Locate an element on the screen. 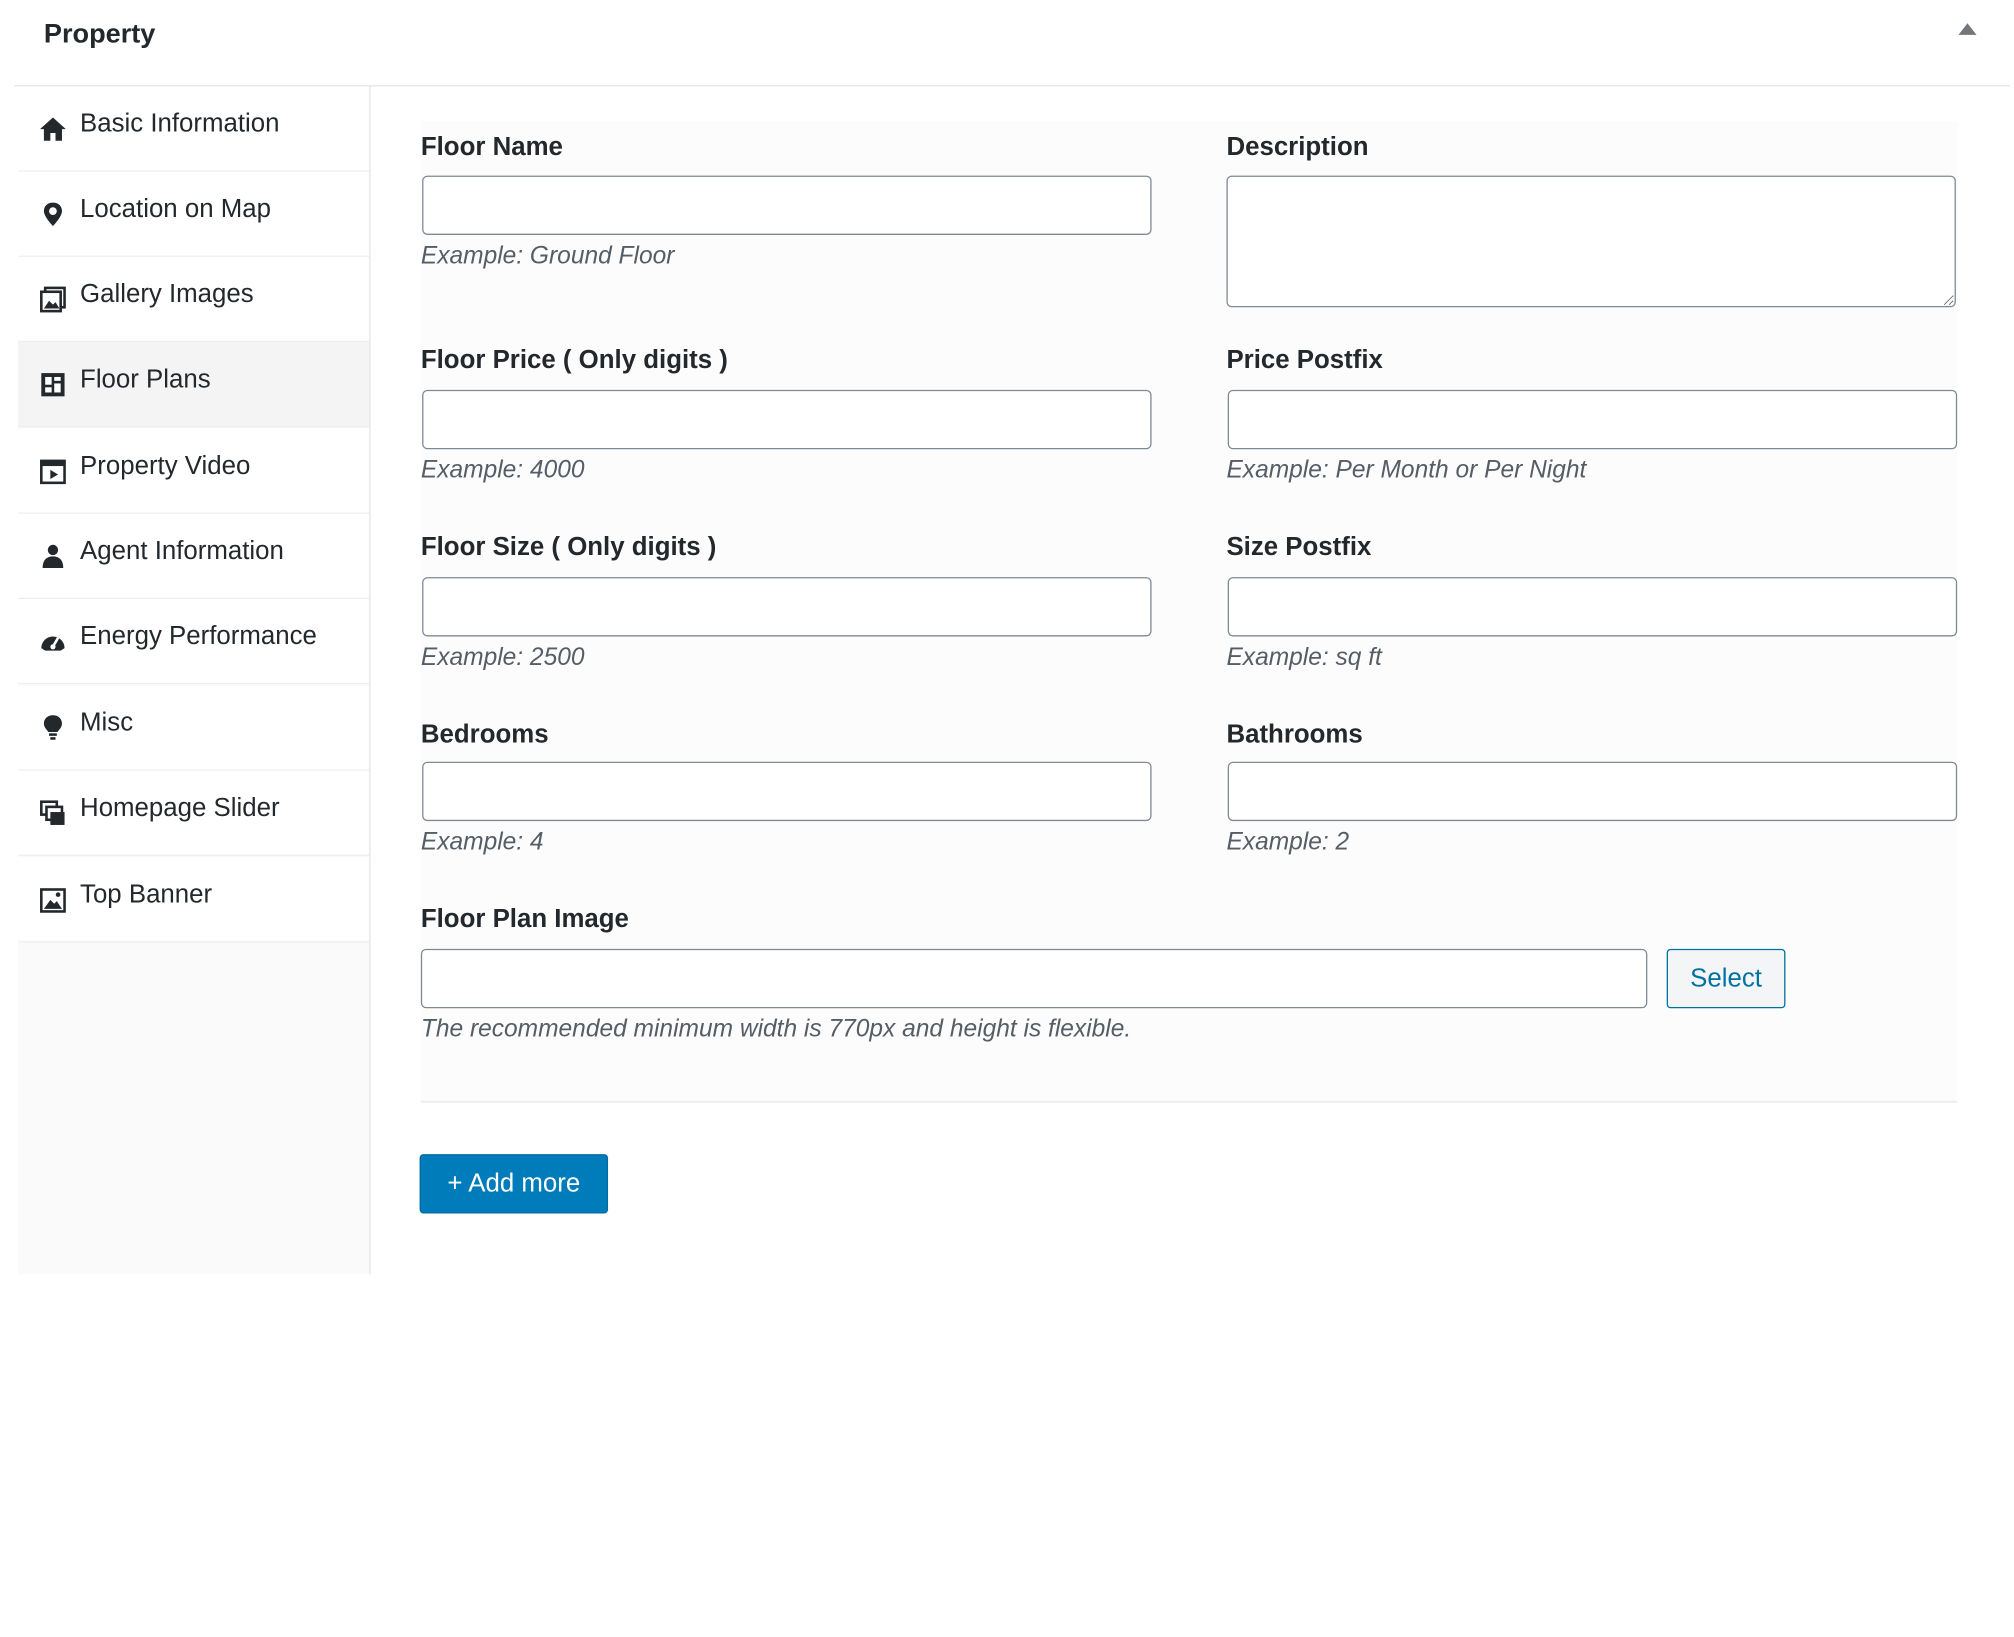  floor-price-label: Floor Price ( Only digits ) is located at coordinates (574, 360).